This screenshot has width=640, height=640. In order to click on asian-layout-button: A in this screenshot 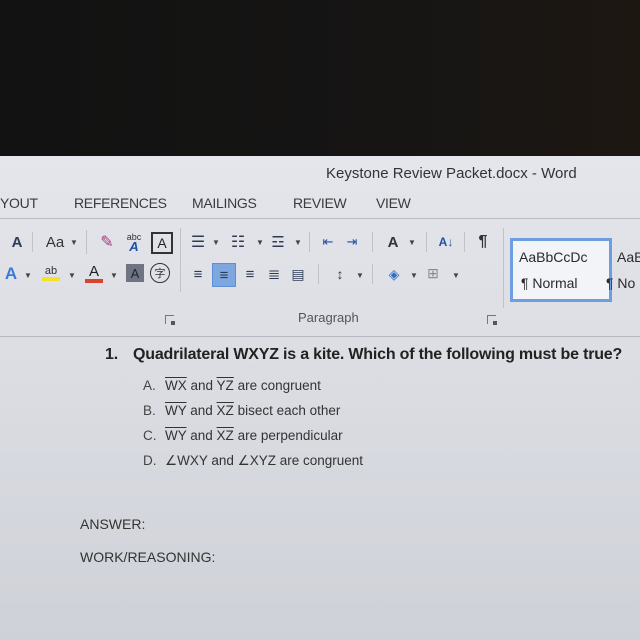, I will do `click(393, 242)`.